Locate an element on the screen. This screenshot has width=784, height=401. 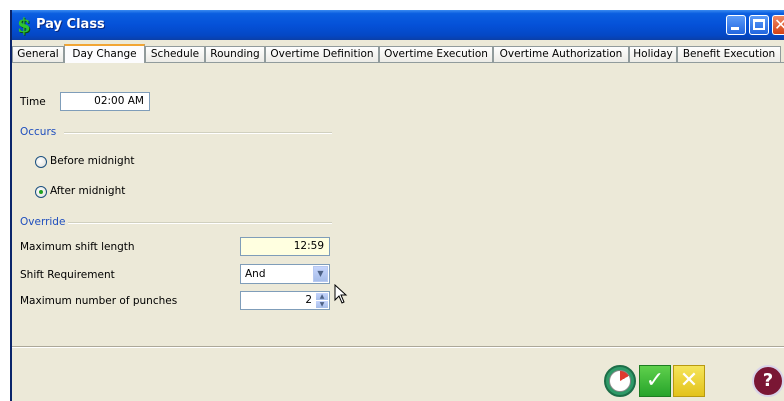
max-shift-length-field: 12:59 is located at coordinates (285, 246).